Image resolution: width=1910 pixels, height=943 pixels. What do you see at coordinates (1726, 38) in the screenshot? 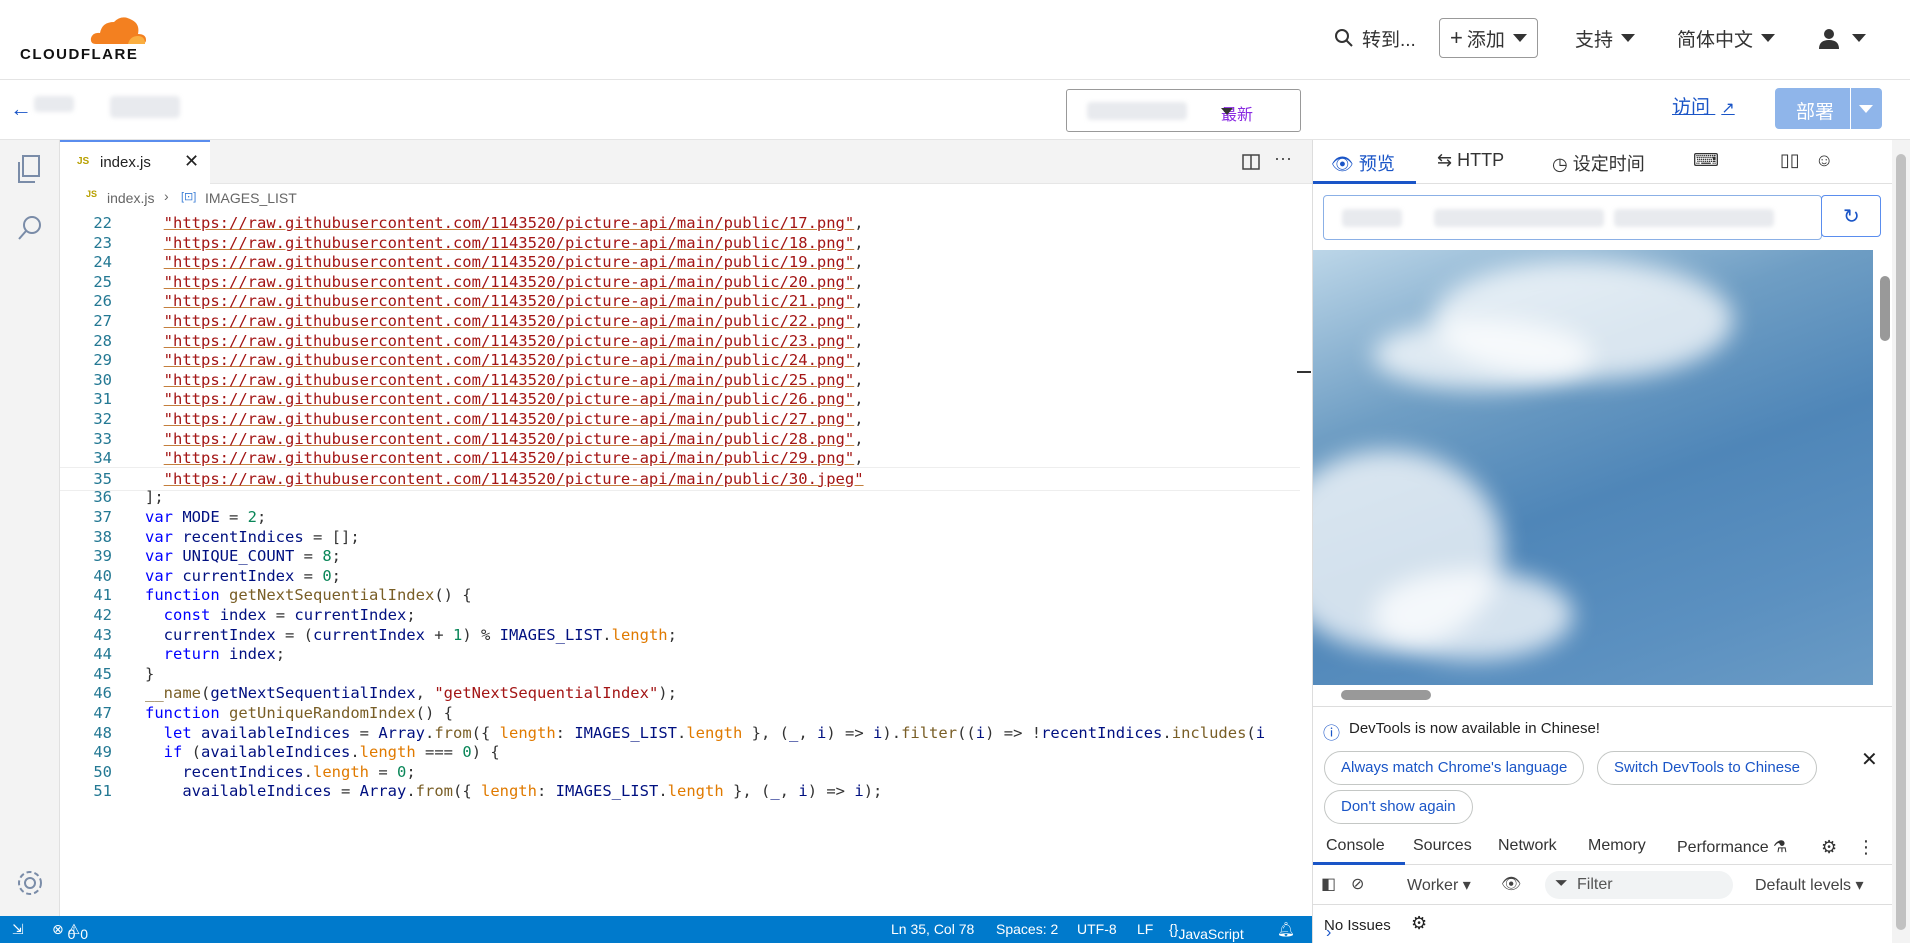
I see `language-menu: 简体中文` at bounding box center [1726, 38].